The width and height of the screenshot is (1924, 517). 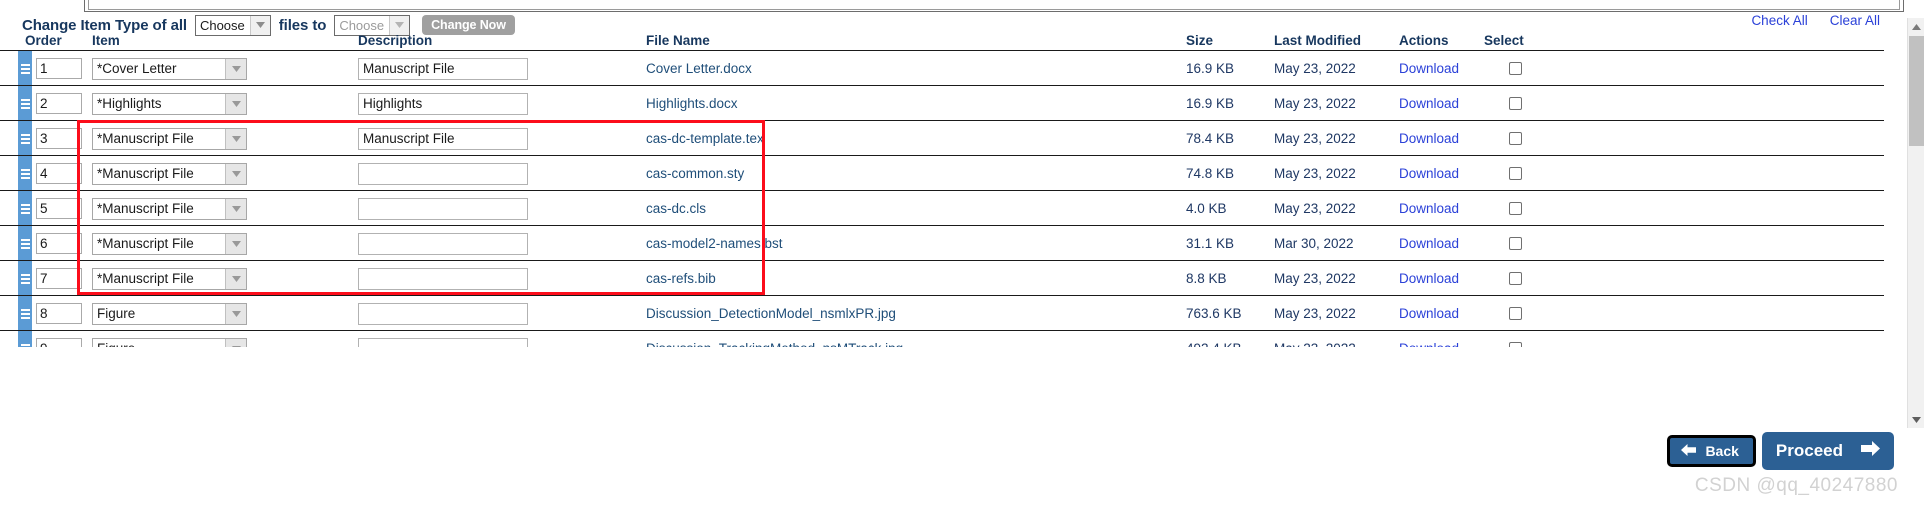 I want to click on clear-all-link: Clear All, so click(x=1855, y=20).